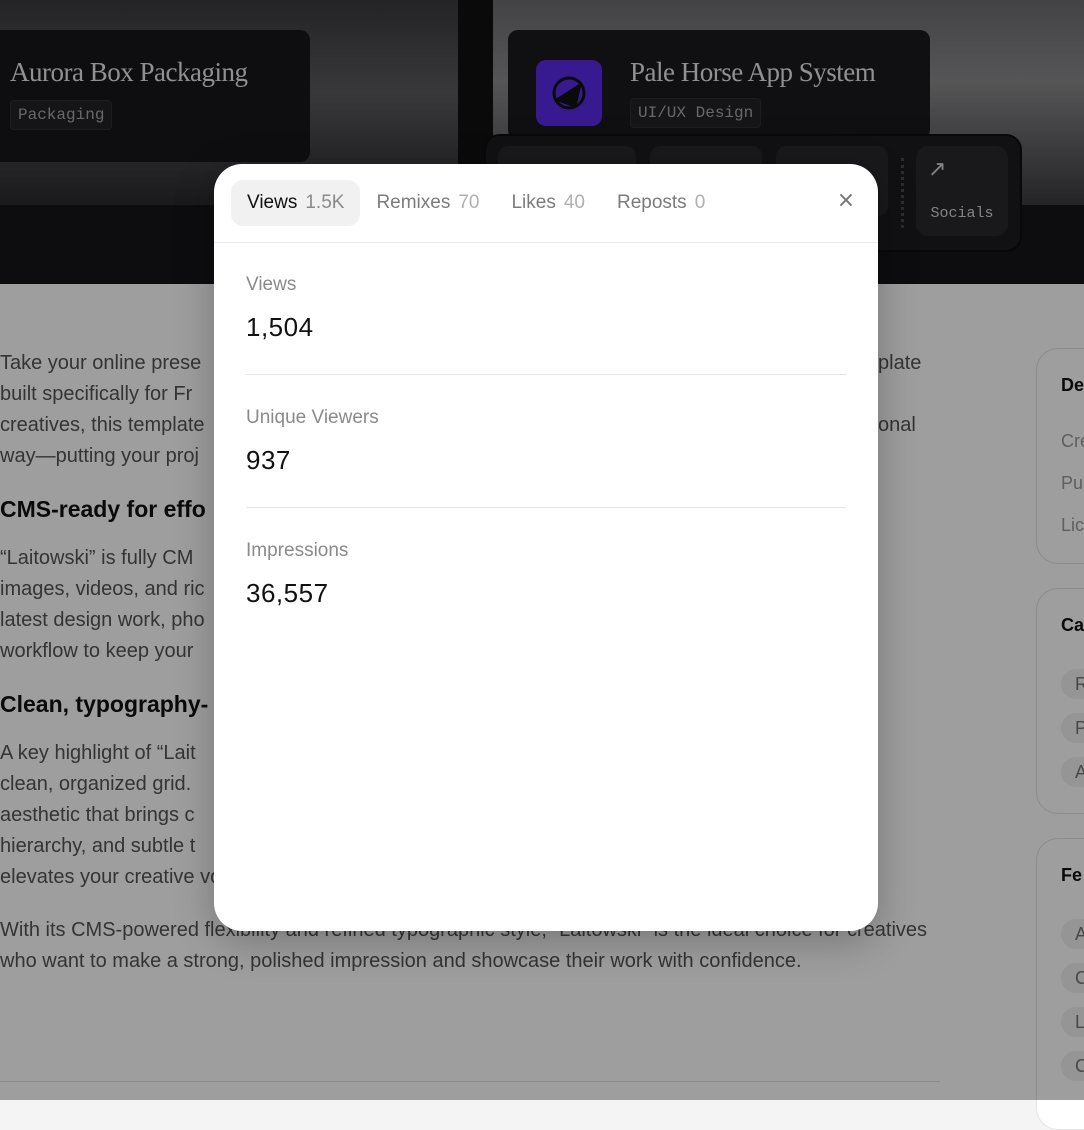 Image resolution: width=1084 pixels, height=1130 pixels. What do you see at coordinates (297, 550) in the screenshot?
I see `stat-label: Impressions` at bounding box center [297, 550].